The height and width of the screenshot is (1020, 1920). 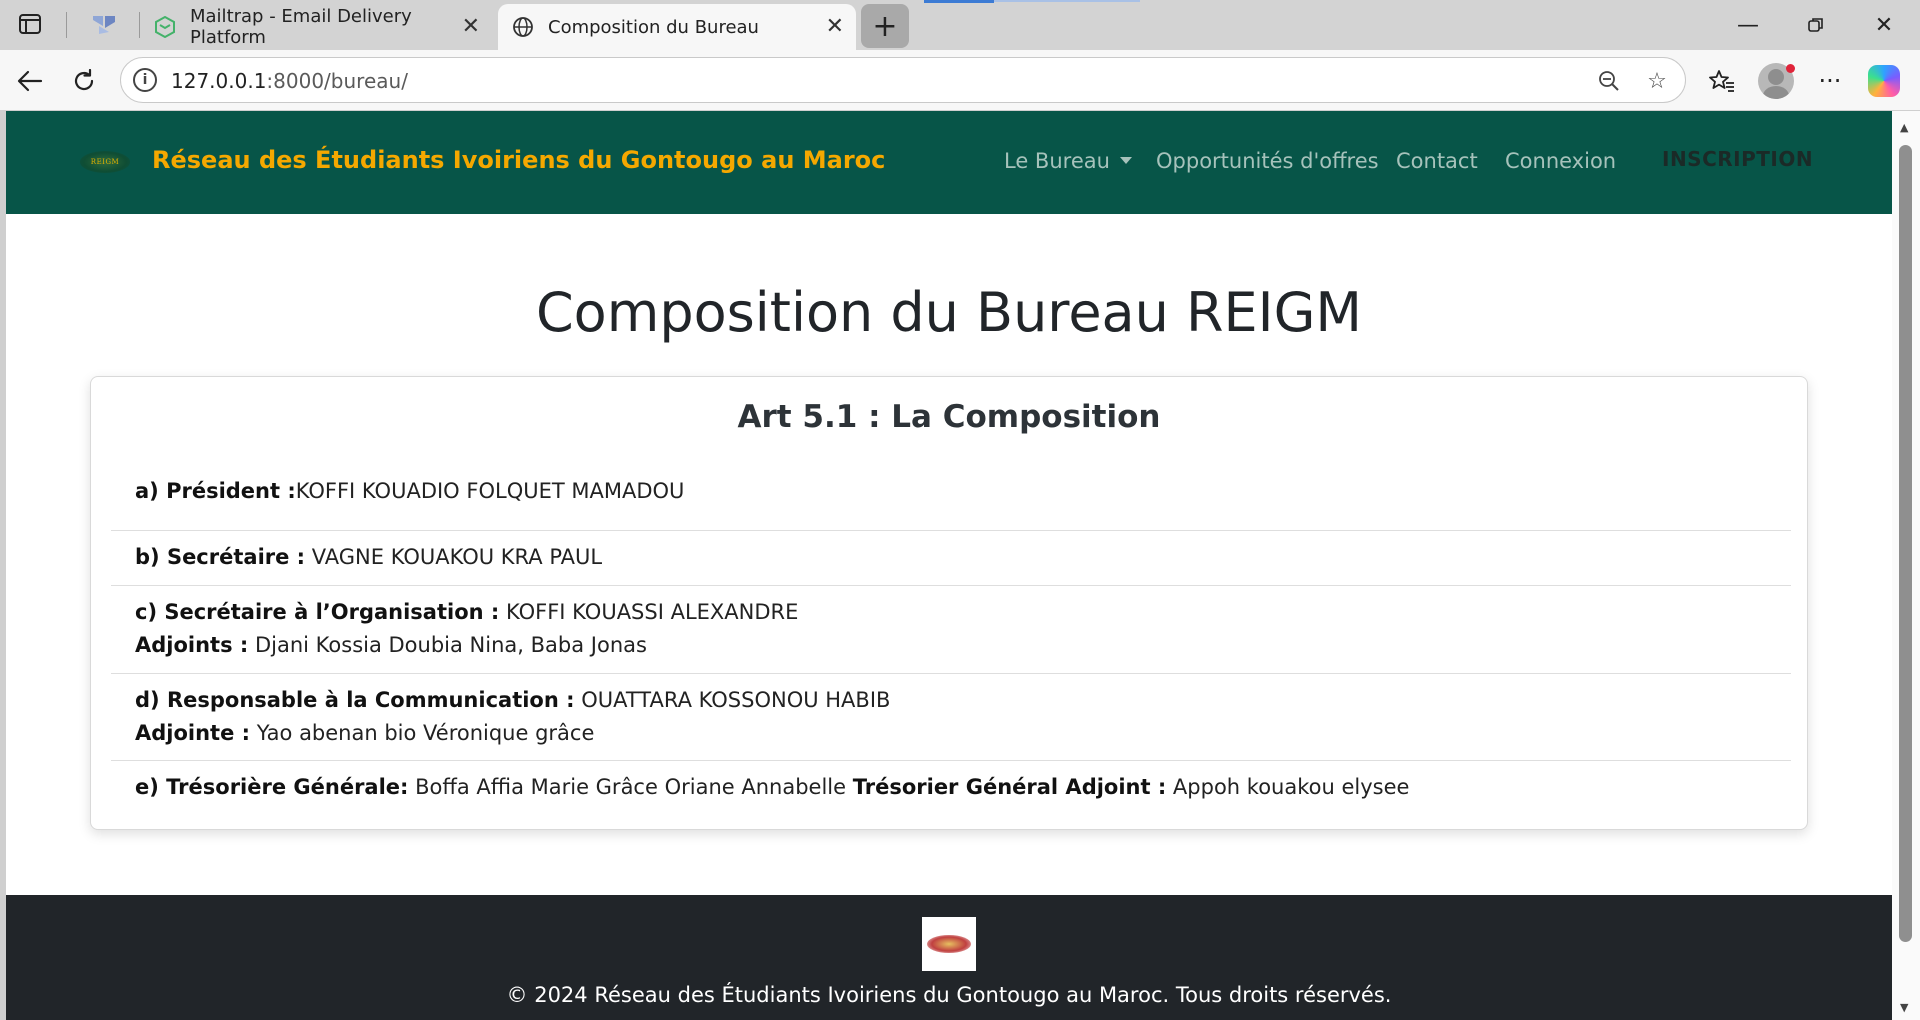 What do you see at coordinates (1125, 160) in the screenshot?
I see `caret-down-icon` at bounding box center [1125, 160].